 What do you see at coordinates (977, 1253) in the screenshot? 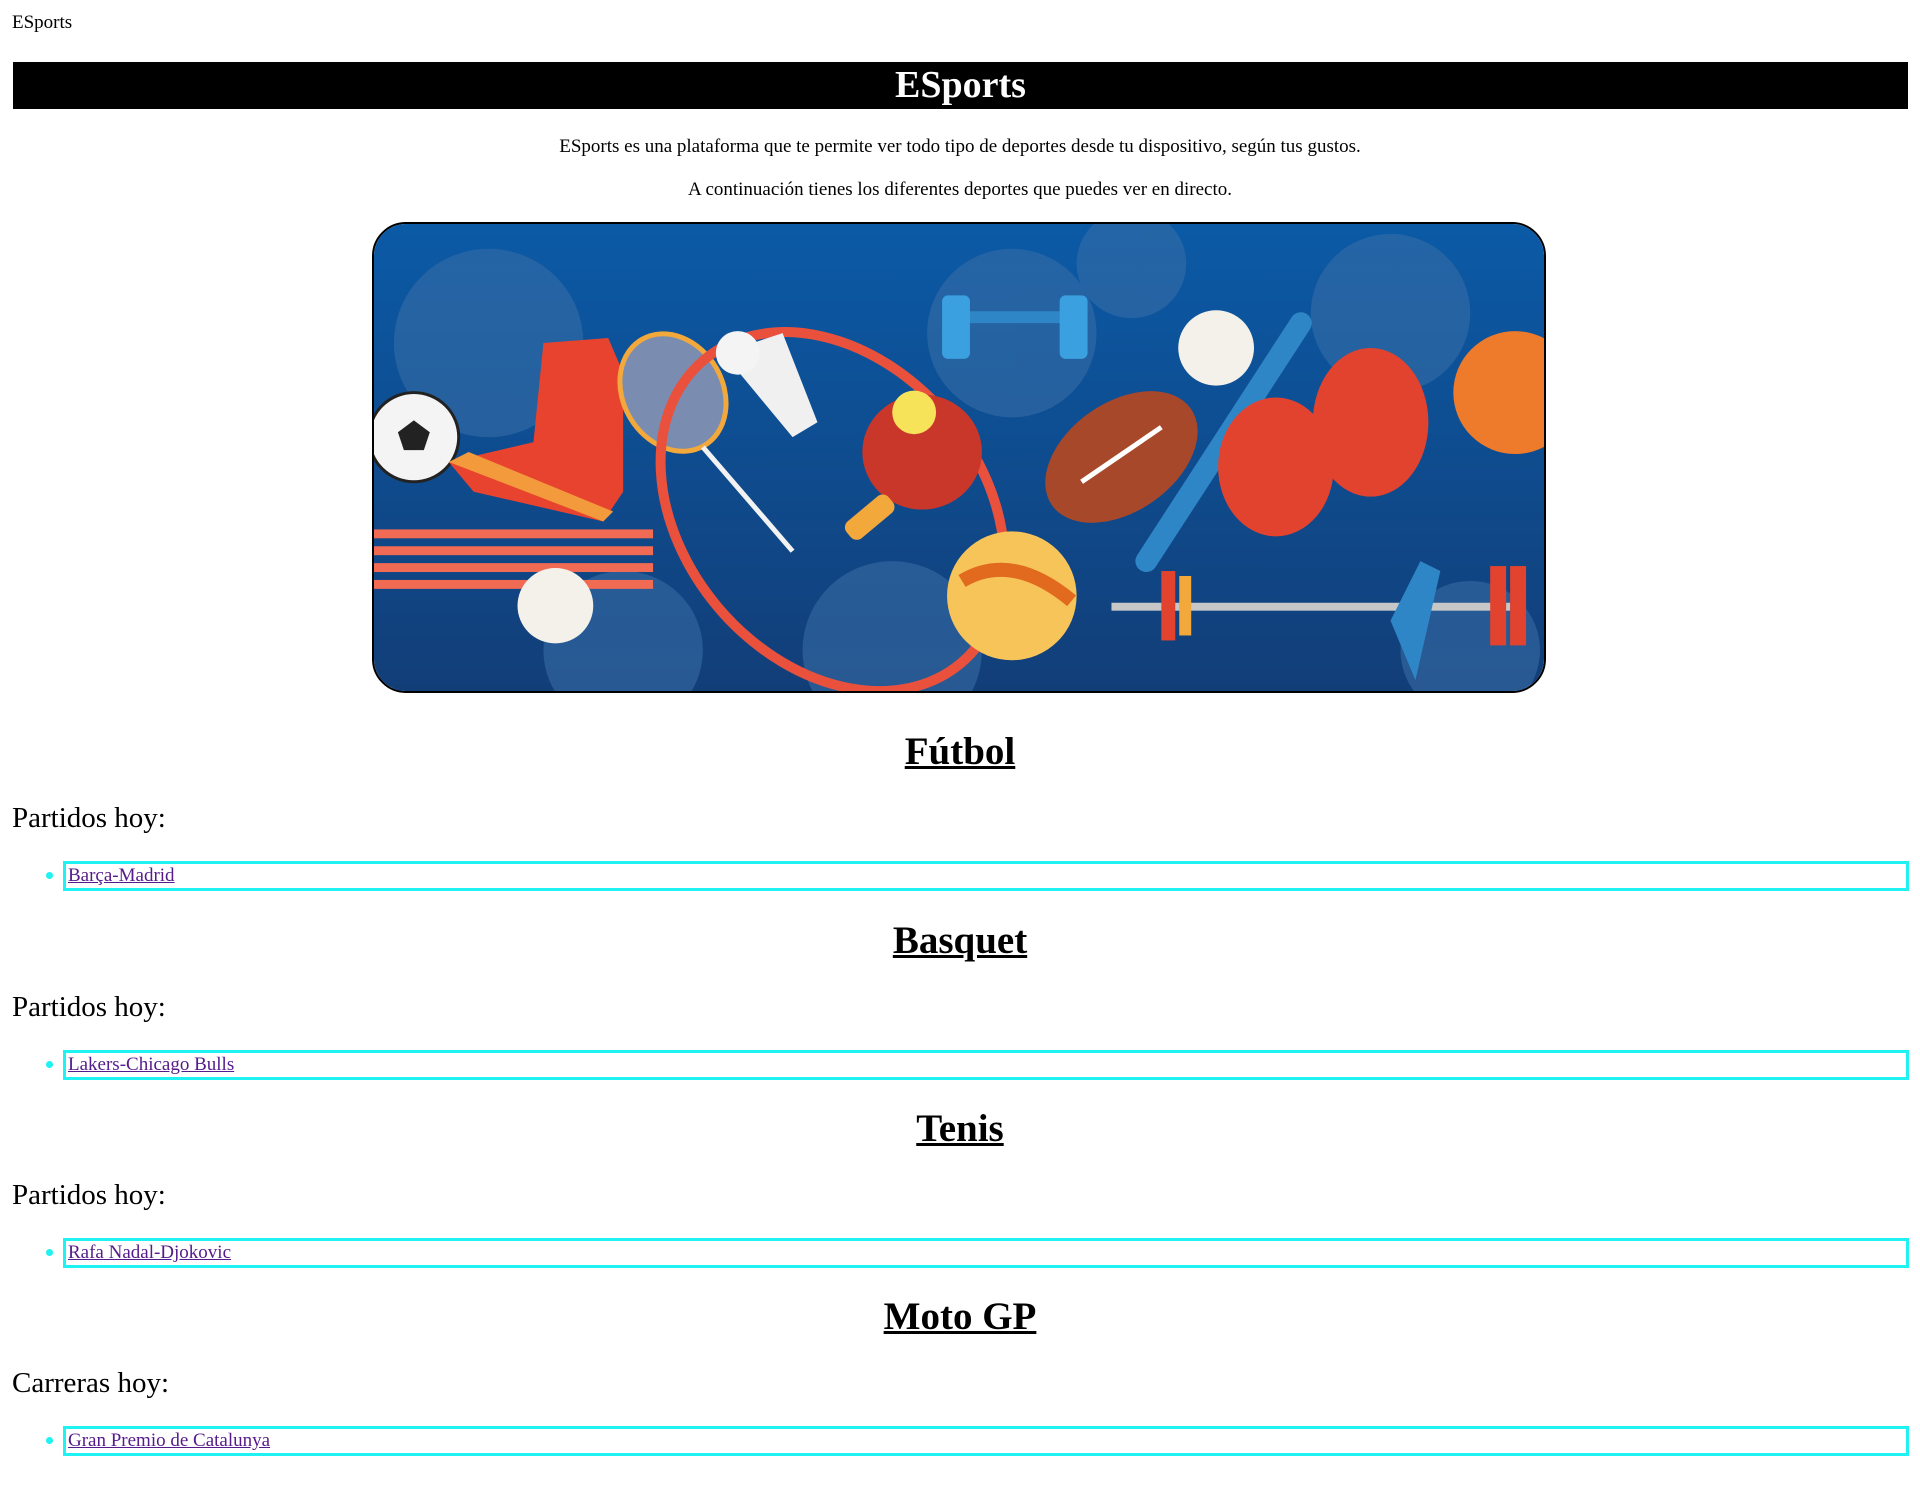
I see `list-item-tenis: Rafa Nadal-Djokovic` at bounding box center [977, 1253].